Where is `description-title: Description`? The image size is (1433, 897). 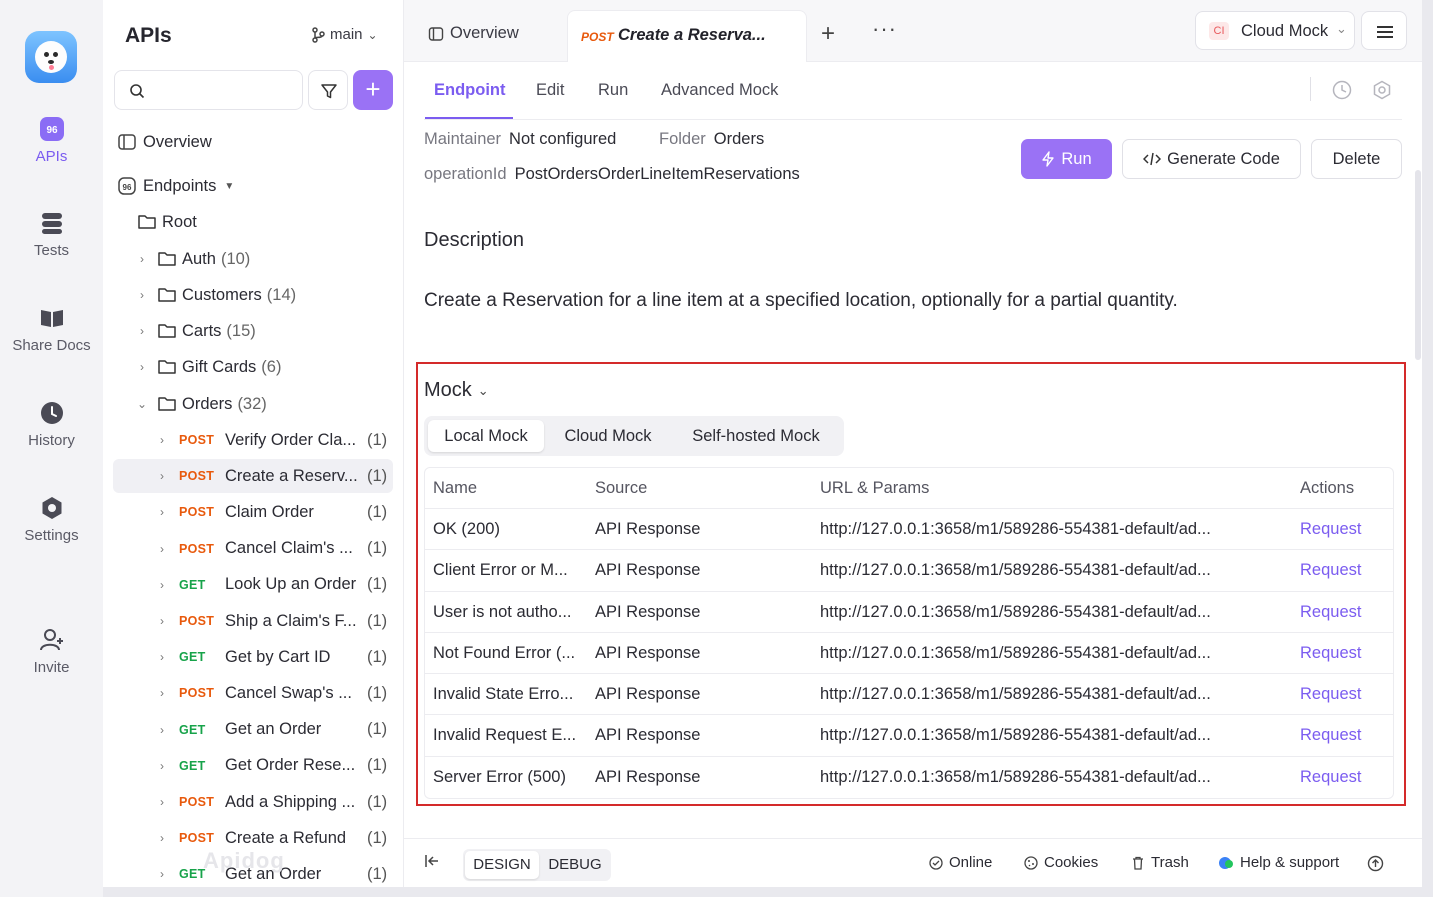 description-title: Description is located at coordinates (474, 240).